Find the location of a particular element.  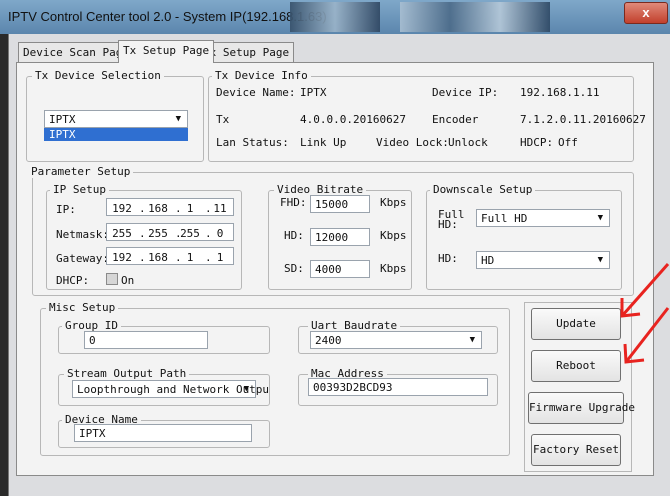

gateway-octet: 192 is located at coordinates (122, 257).